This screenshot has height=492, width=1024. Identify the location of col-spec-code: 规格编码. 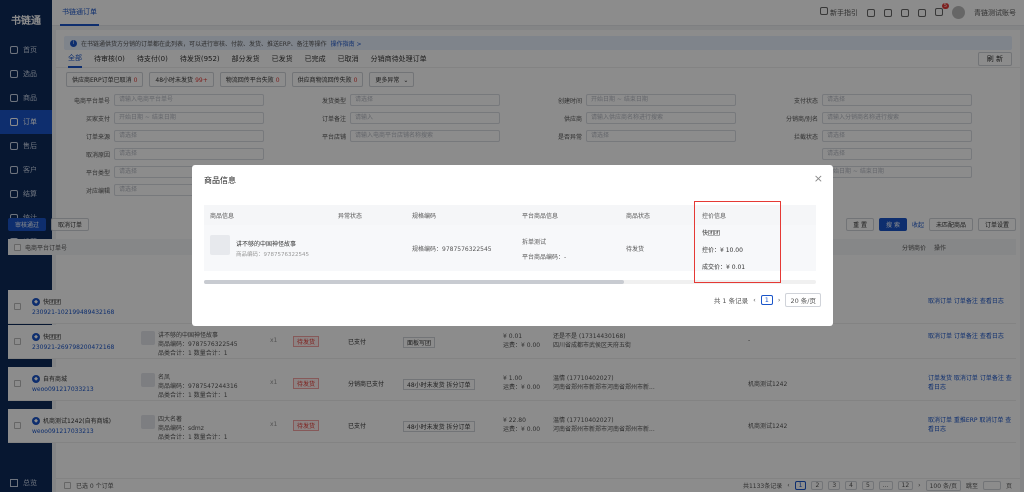
(424, 216).